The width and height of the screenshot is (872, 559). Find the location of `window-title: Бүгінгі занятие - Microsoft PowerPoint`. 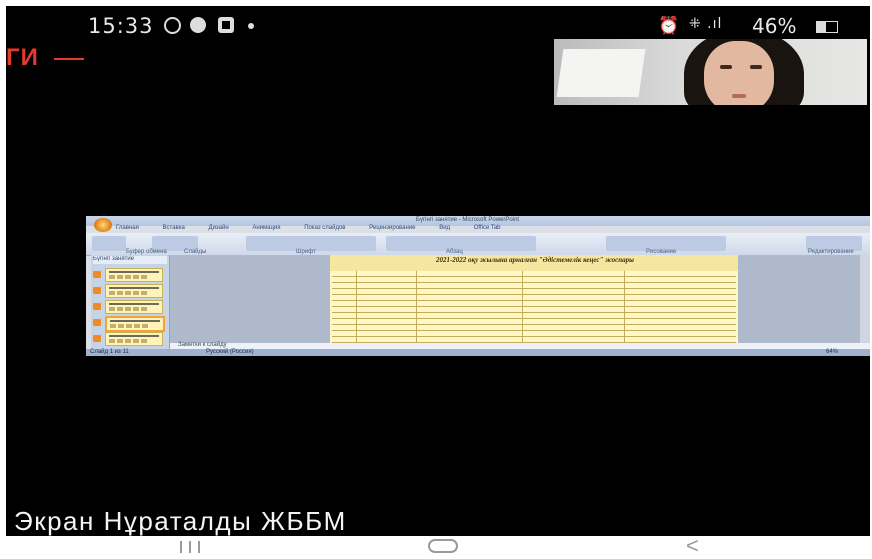

window-title: Бүгінгі занятие - Microsoft PowerPoint is located at coordinates (468, 220).